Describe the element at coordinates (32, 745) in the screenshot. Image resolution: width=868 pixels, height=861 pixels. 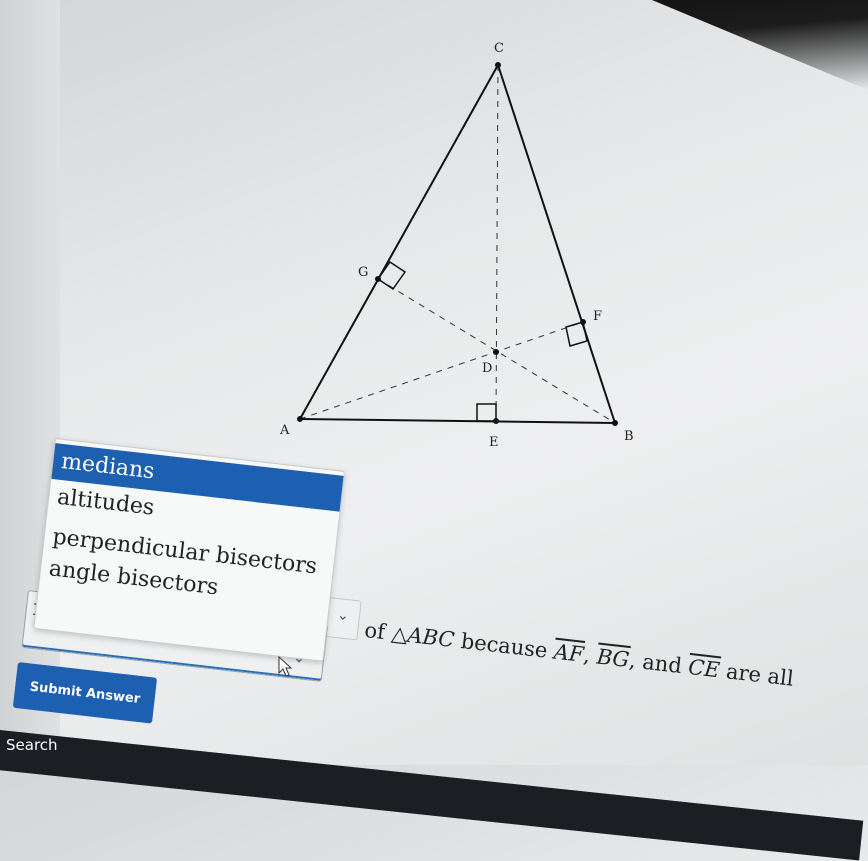
I see `taskbar-search: Search` at that location.